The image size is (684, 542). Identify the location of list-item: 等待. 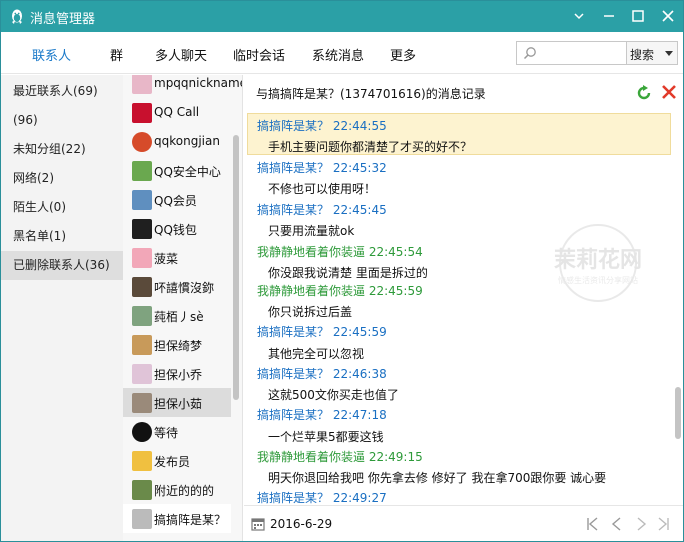
(177, 431).